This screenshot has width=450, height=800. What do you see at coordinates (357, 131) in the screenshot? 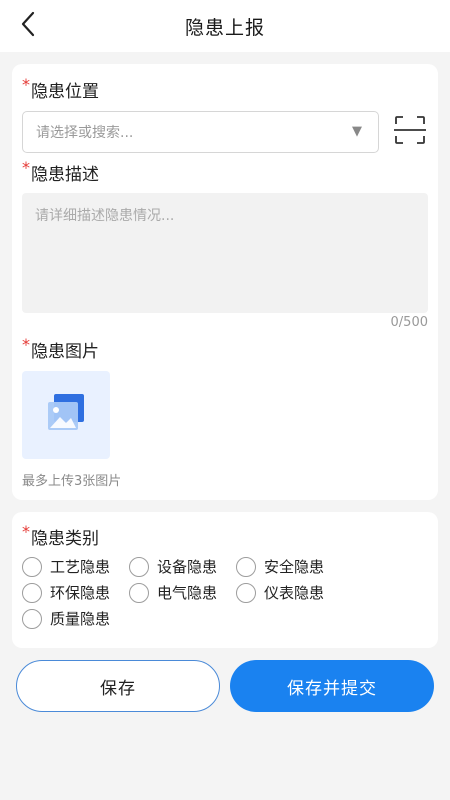
I see `dropdown-triangle-icon: ▼` at bounding box center [357, 131].